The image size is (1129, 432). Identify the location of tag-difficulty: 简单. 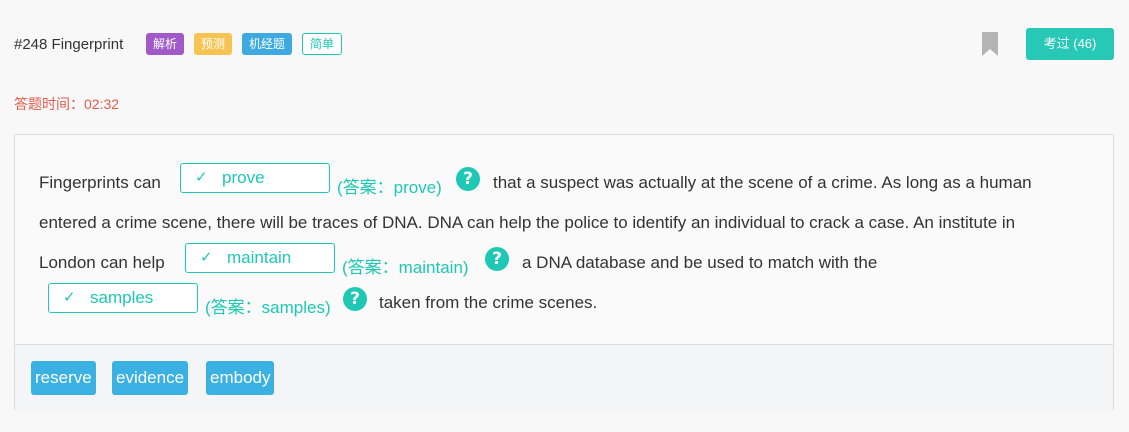
(322, 44).